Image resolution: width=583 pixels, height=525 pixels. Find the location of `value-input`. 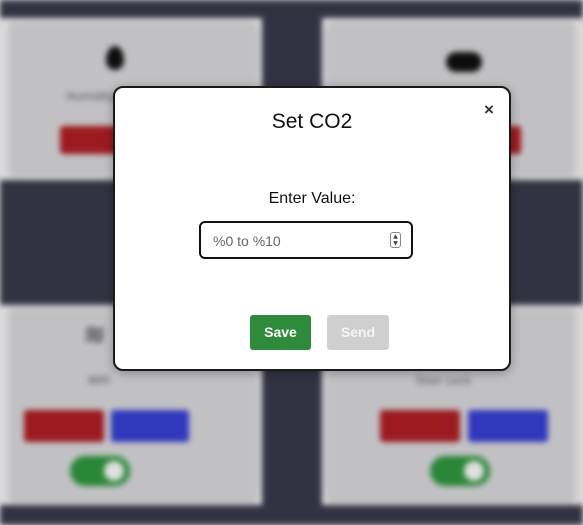

value-input is located at coordinates (298, 241).